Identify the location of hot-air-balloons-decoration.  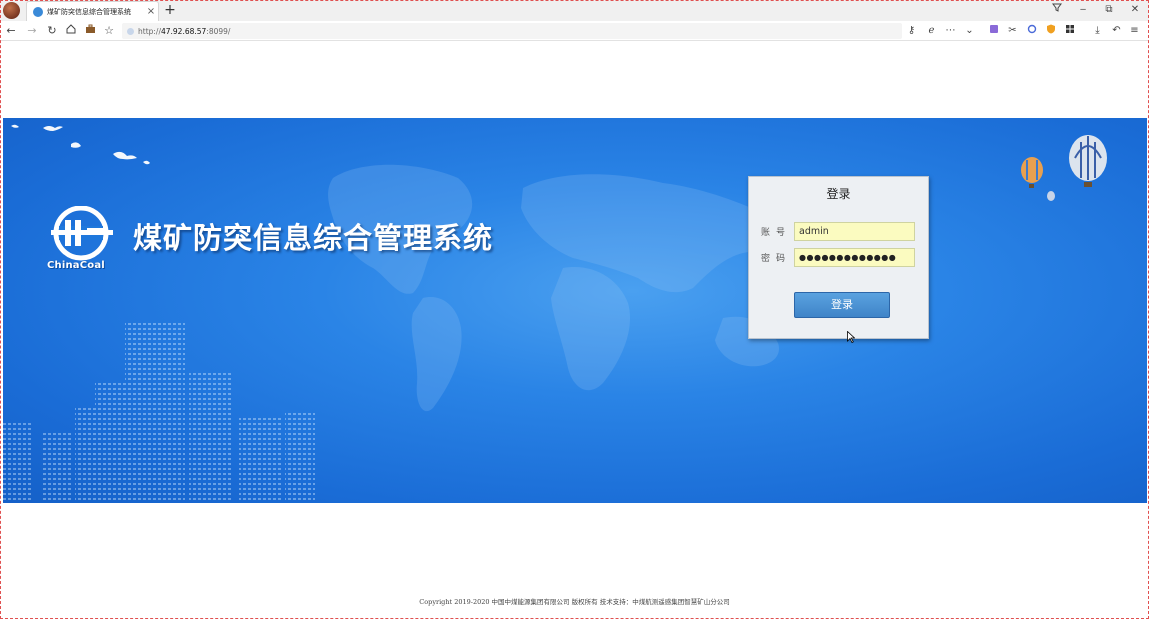
(1064, 168).